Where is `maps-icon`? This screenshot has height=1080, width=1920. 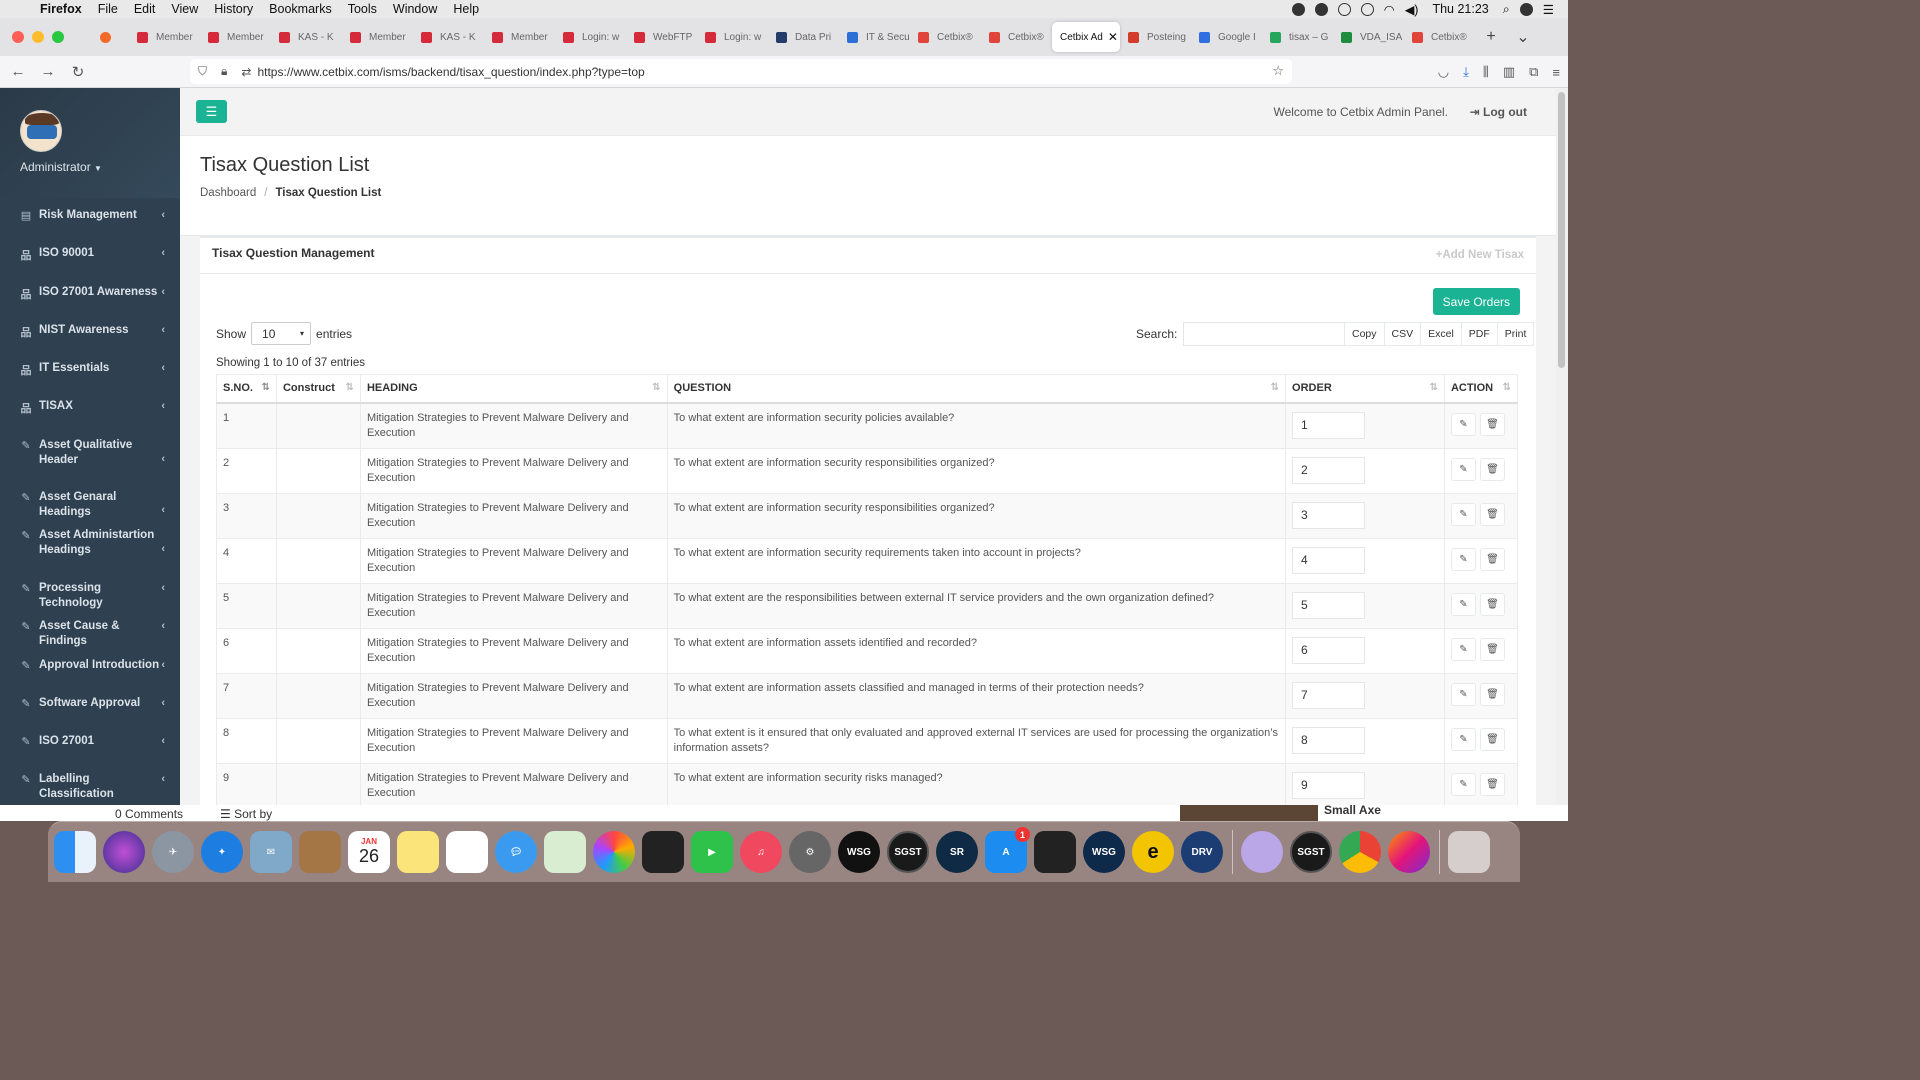 maps-icon is located at coordinates (565, 852).